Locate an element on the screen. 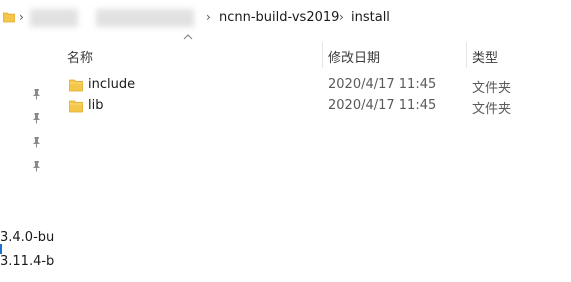  list-item: lib 2020/4/17 11:45 文件夹 is located at coordinates (314, 106).